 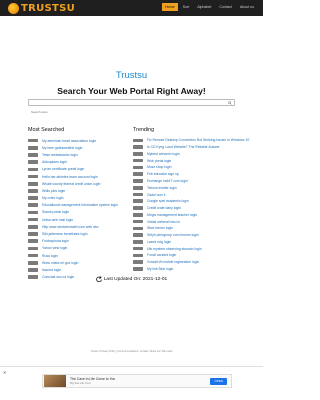 What do you see at coordinates (172, 215) in the screenshot?
I see `list-item-link: Mngw management teacher login` at bounding box center [172, 215].